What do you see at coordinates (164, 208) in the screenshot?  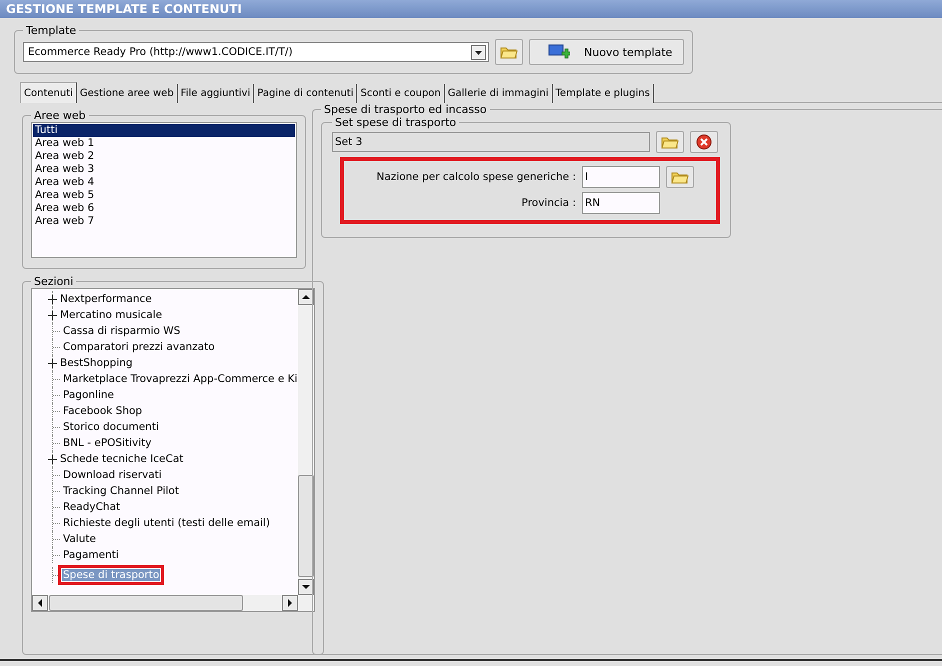 I see `list-item: Area web 6` at bounding box center [164, 208].